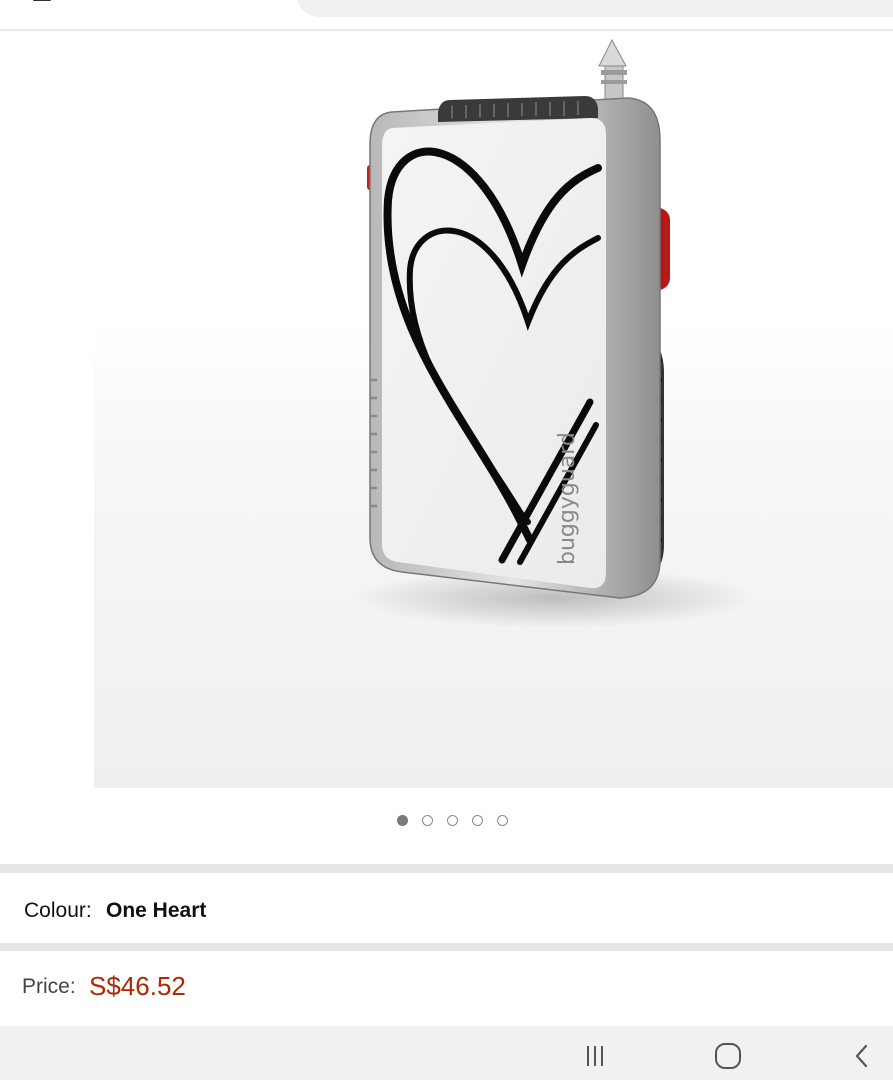 The width and height of the screenshot is (893, 1080). What do you see at coordinates (156, 910) in the screenshot?
I see `colour-value: One Heart` at bounding box center [156, 910].